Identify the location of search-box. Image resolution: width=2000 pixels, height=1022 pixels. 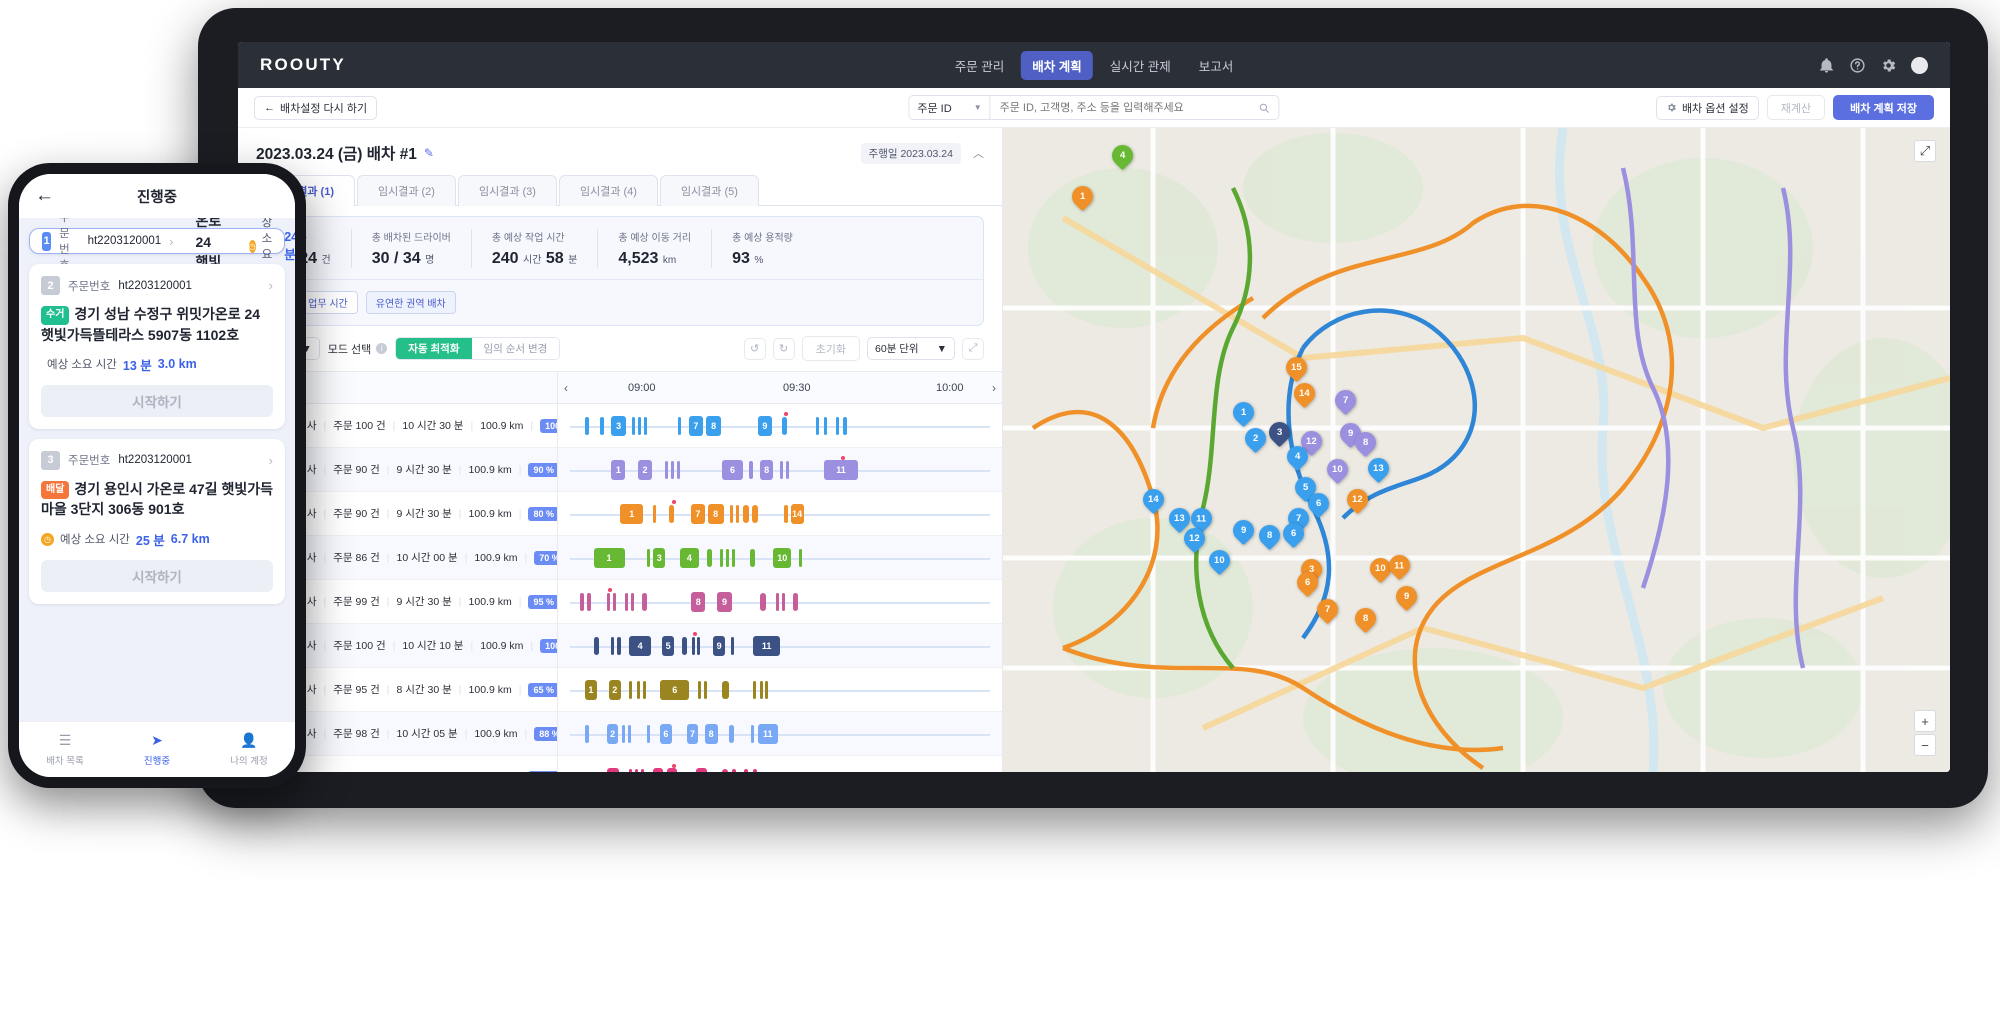
(1134, 107).